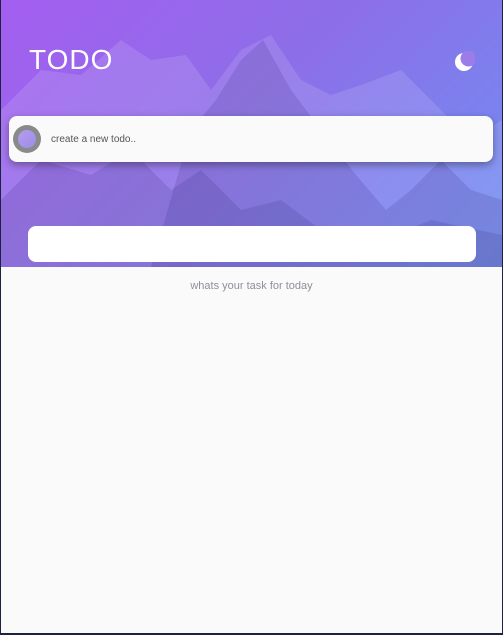 The width and height of the screenshot is (503, 635). I want to click on theme-toggle-button, so click(465, 61).